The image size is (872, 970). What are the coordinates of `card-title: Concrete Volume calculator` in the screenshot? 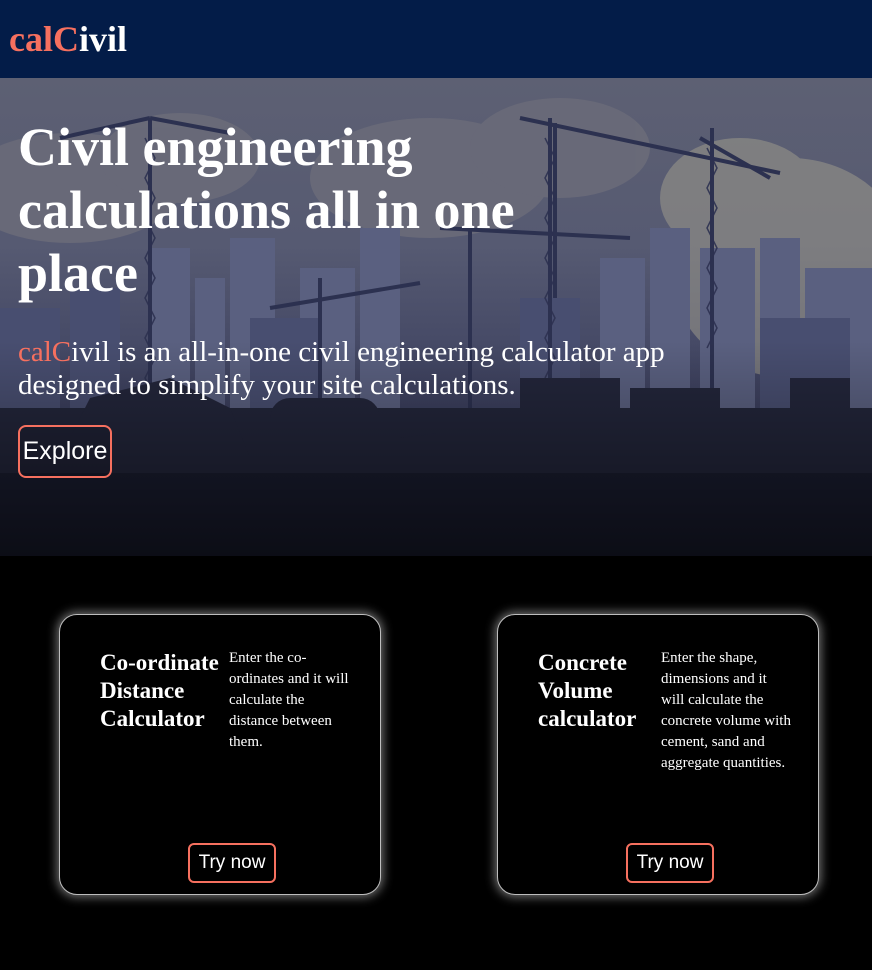 It's located at (587, 690).